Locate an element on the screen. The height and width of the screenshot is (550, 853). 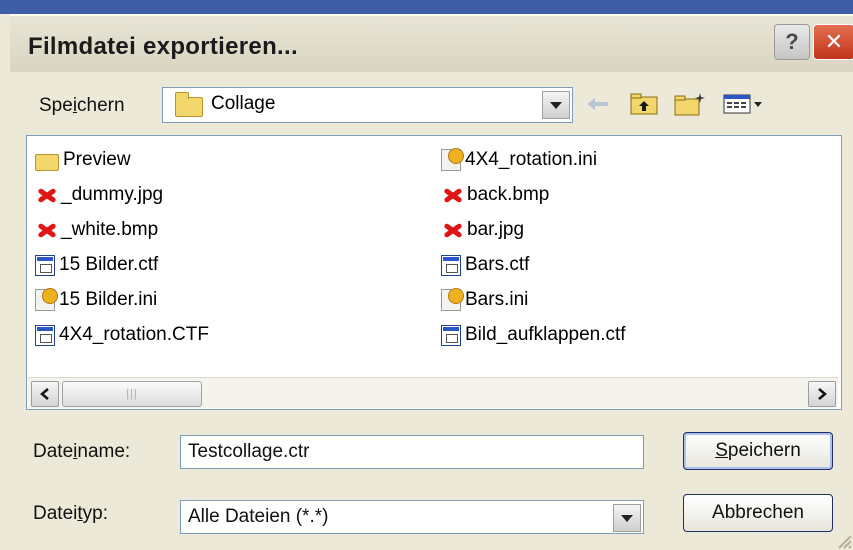
list-item: _white.bmp is located at coordinates (96, 230).